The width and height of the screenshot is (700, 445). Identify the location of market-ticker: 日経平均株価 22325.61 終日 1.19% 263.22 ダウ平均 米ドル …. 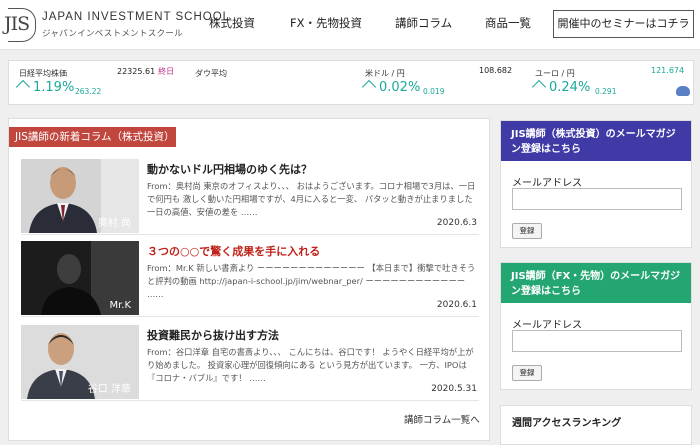
(351, 82).